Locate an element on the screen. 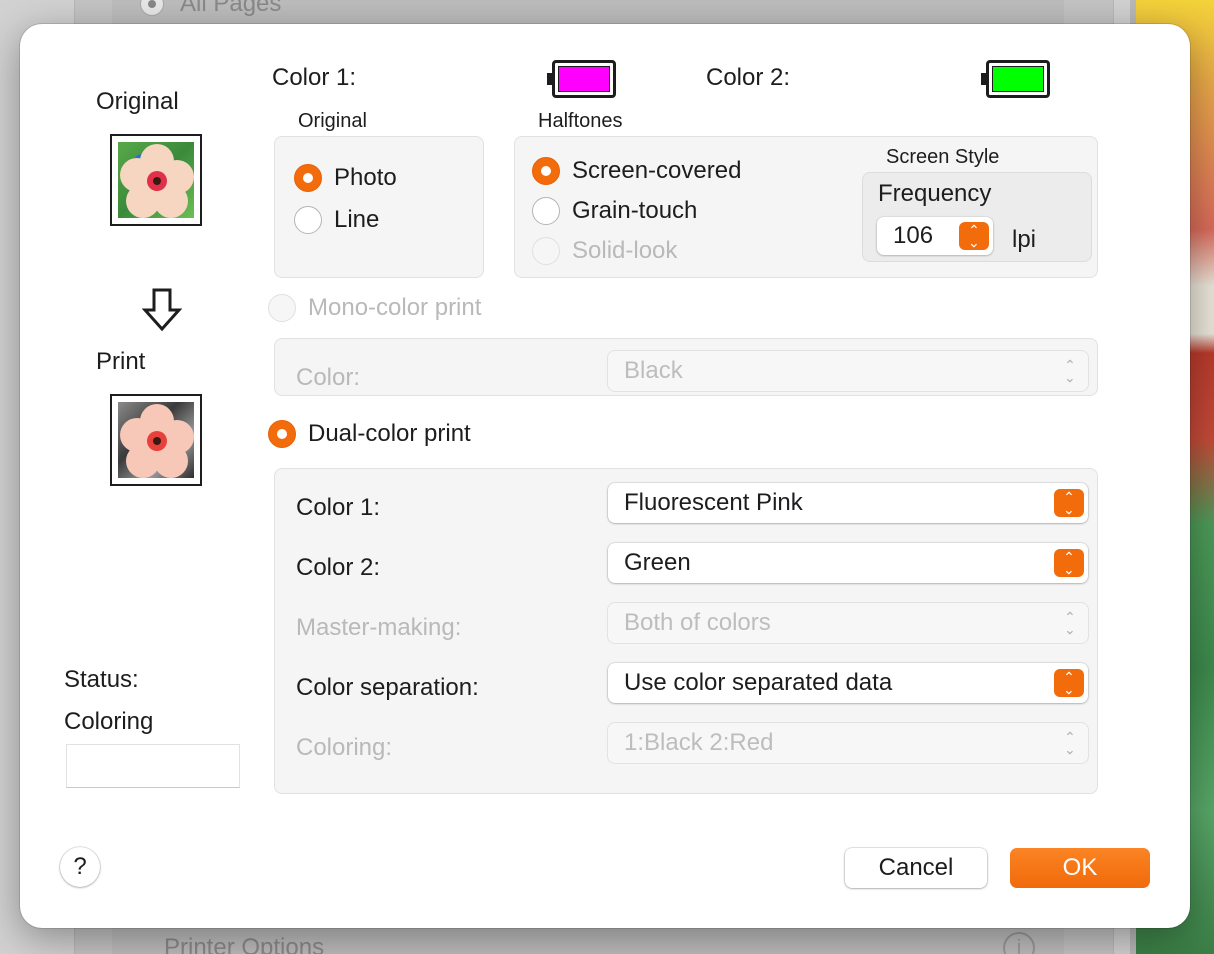  dual-color2-label: Color 2: is located at coordinates (338, 567).